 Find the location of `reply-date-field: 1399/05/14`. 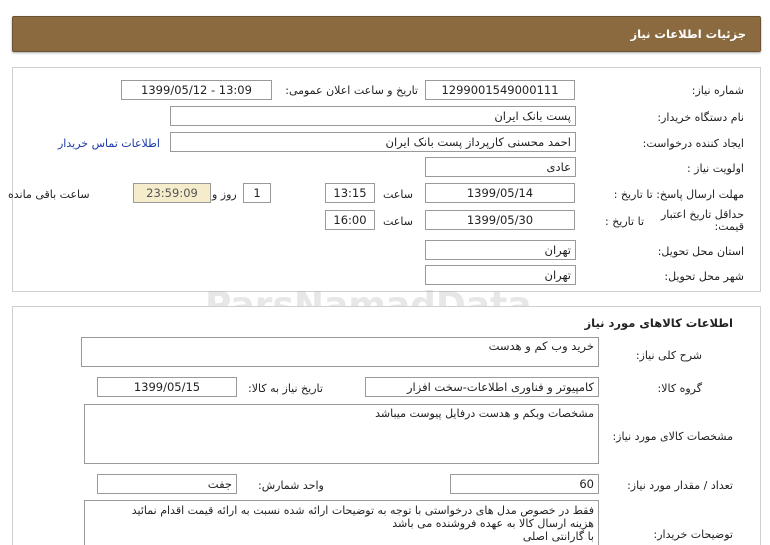

reply-date-field: 1399/05/14 is located at coordinates (500, 193).